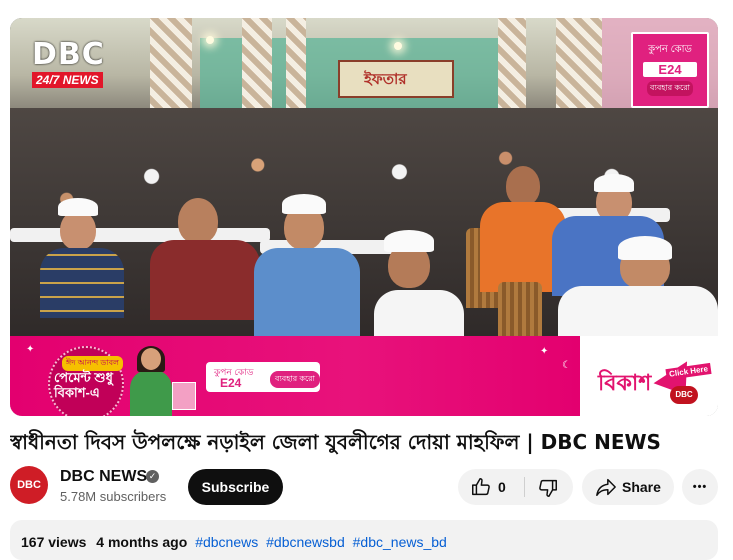  Describe the element at coordinates (520, 309) in the screenshot. I see `chair` at that location.